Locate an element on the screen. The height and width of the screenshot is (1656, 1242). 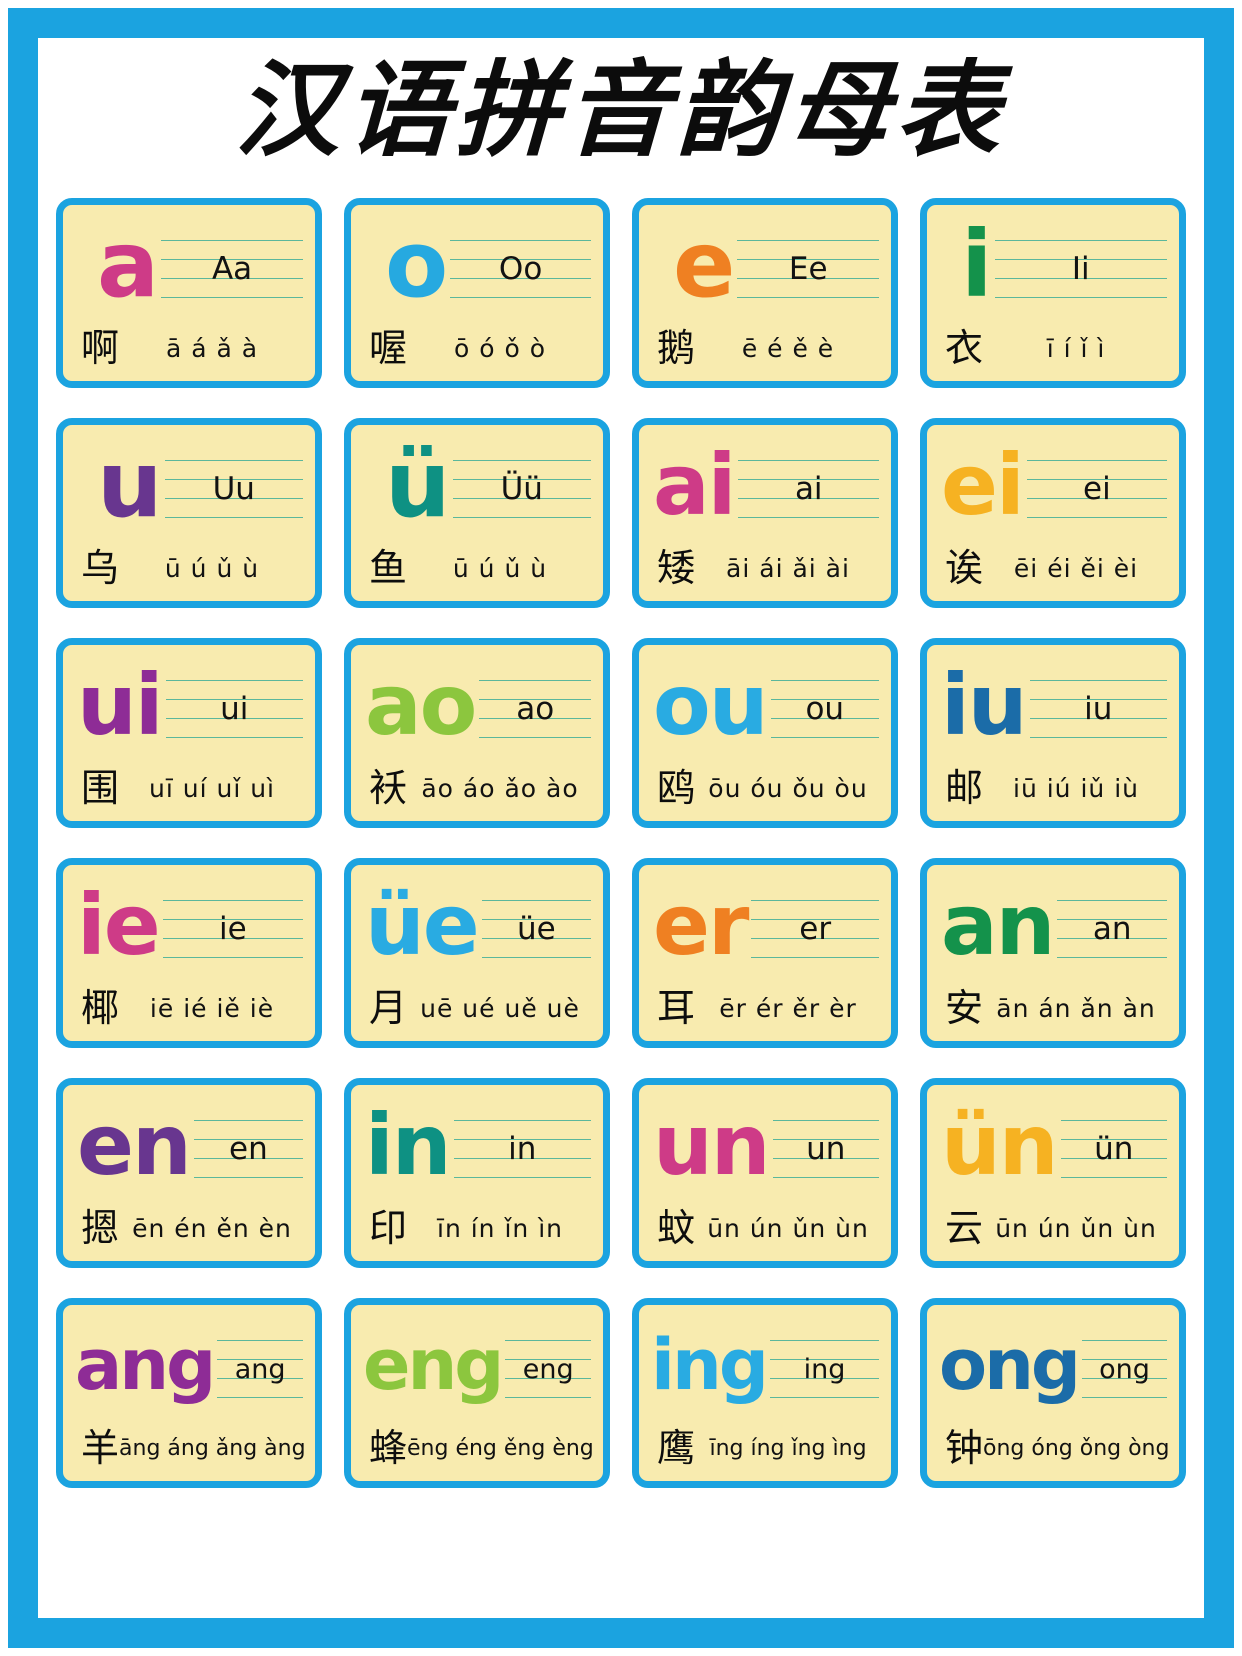
pinyin-card-eng: eng eng 蜂 ēng éng ěng èng is located at coordinates (477, 1393).